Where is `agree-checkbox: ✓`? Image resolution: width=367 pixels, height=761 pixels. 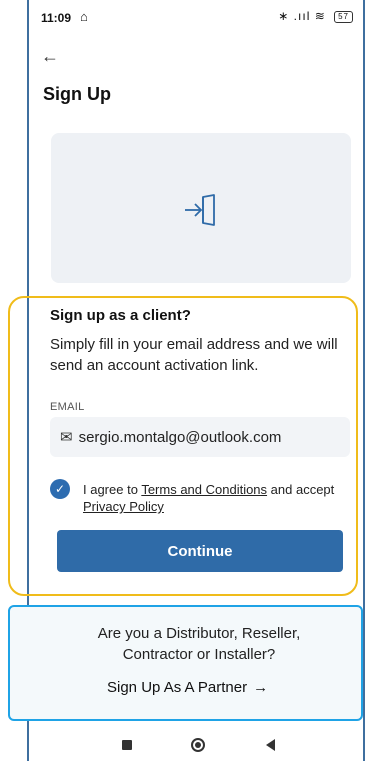
agree-checkbox: ✓ is located at coordinates (60, 489).